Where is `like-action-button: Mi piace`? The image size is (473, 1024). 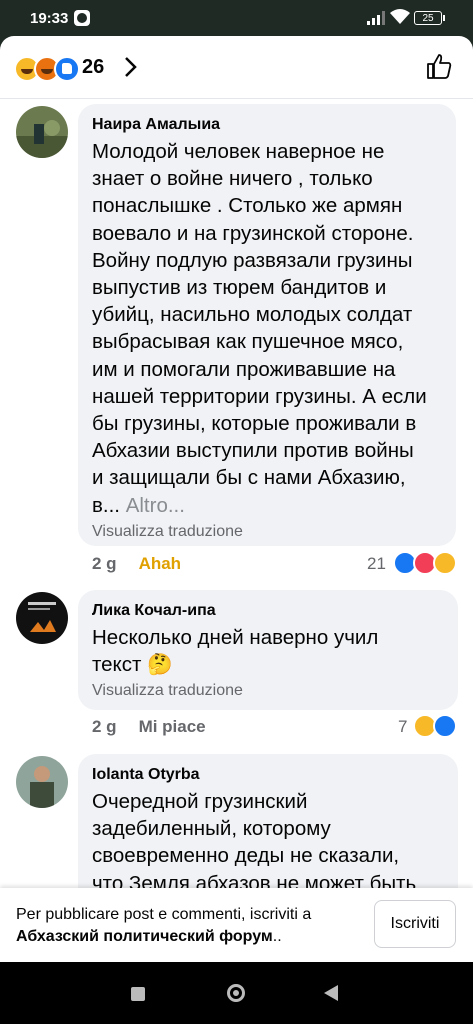
like-action-button: Mi piace is located at coordinates (172, 726).